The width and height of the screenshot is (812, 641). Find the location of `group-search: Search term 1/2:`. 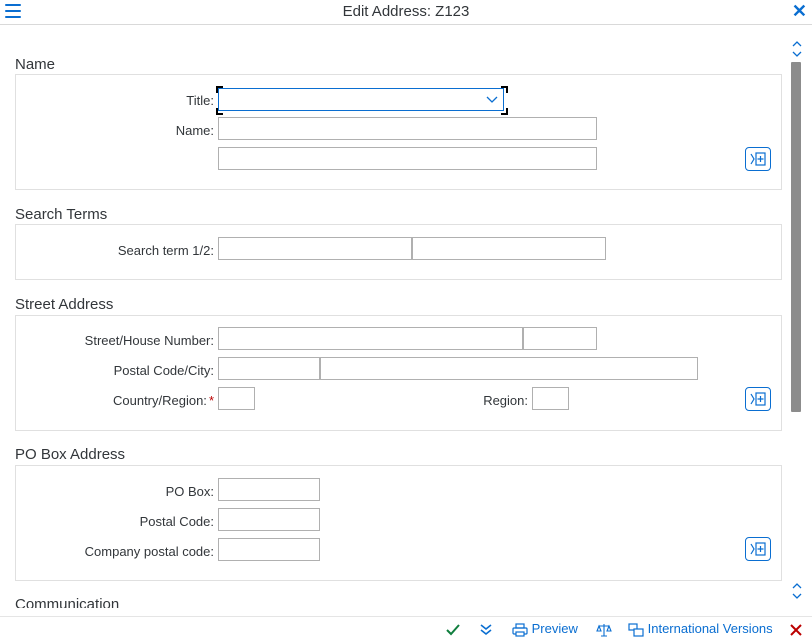

group-search: Search term 1/2: is located at coordinates (398, 252).